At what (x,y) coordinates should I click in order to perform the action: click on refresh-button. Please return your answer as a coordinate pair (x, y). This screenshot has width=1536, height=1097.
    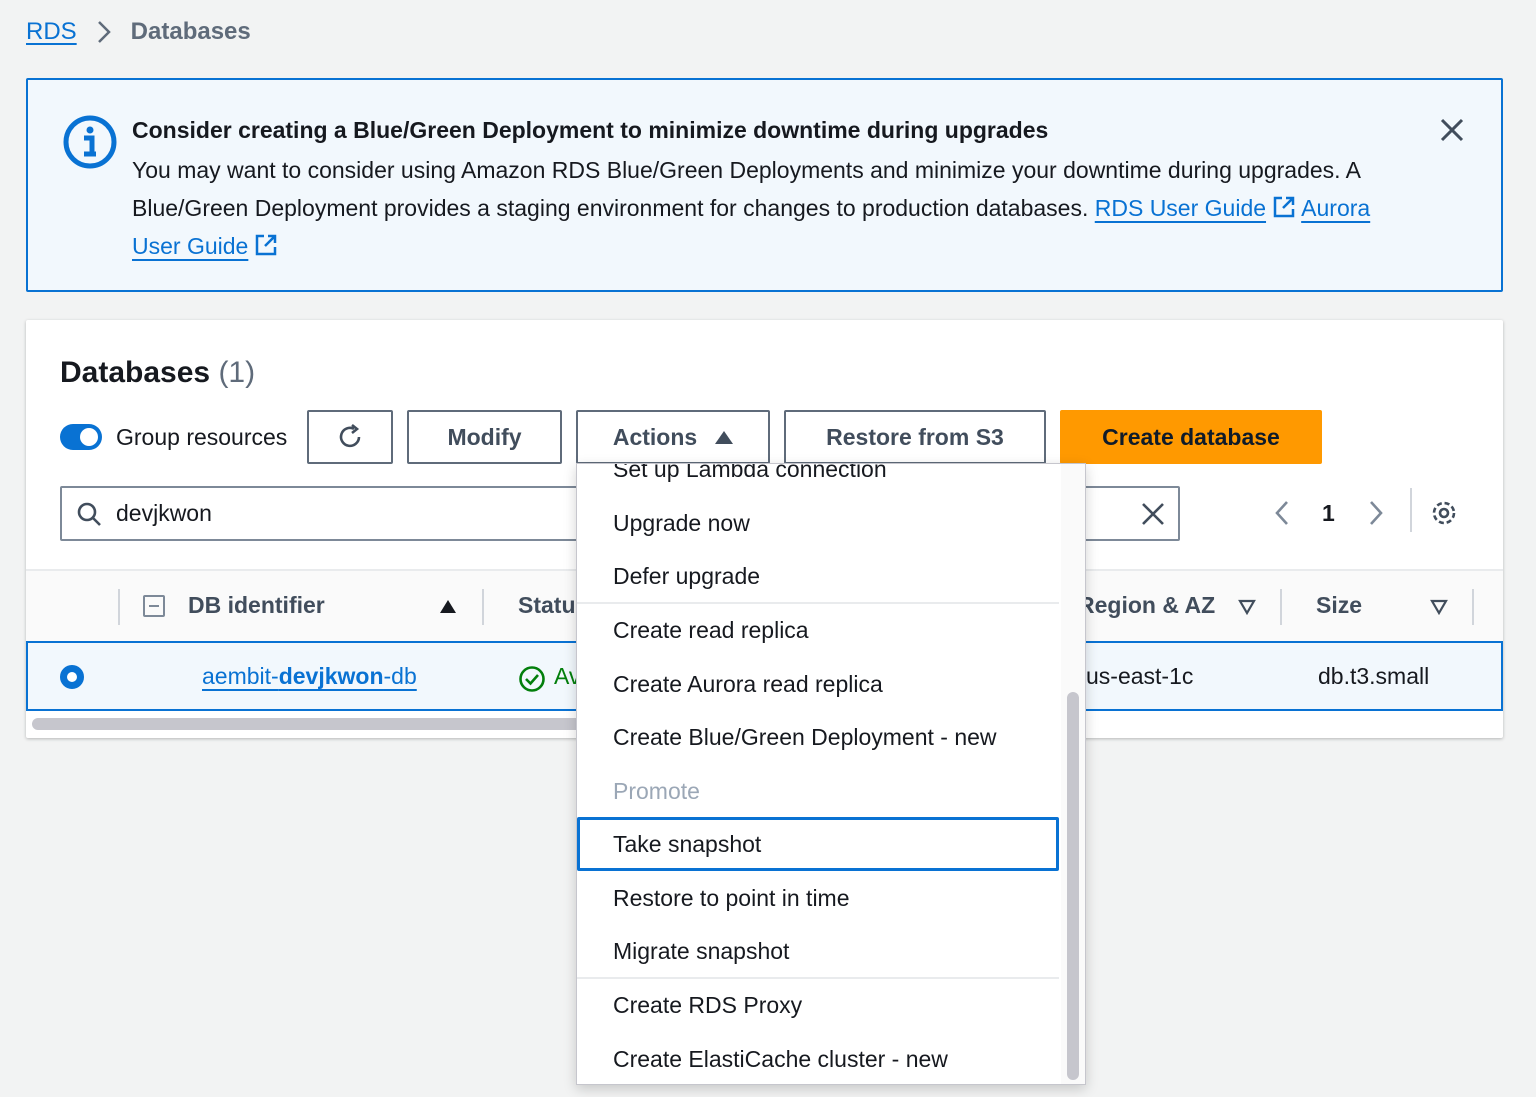
    Looking at the image, I should click on (350, 437).